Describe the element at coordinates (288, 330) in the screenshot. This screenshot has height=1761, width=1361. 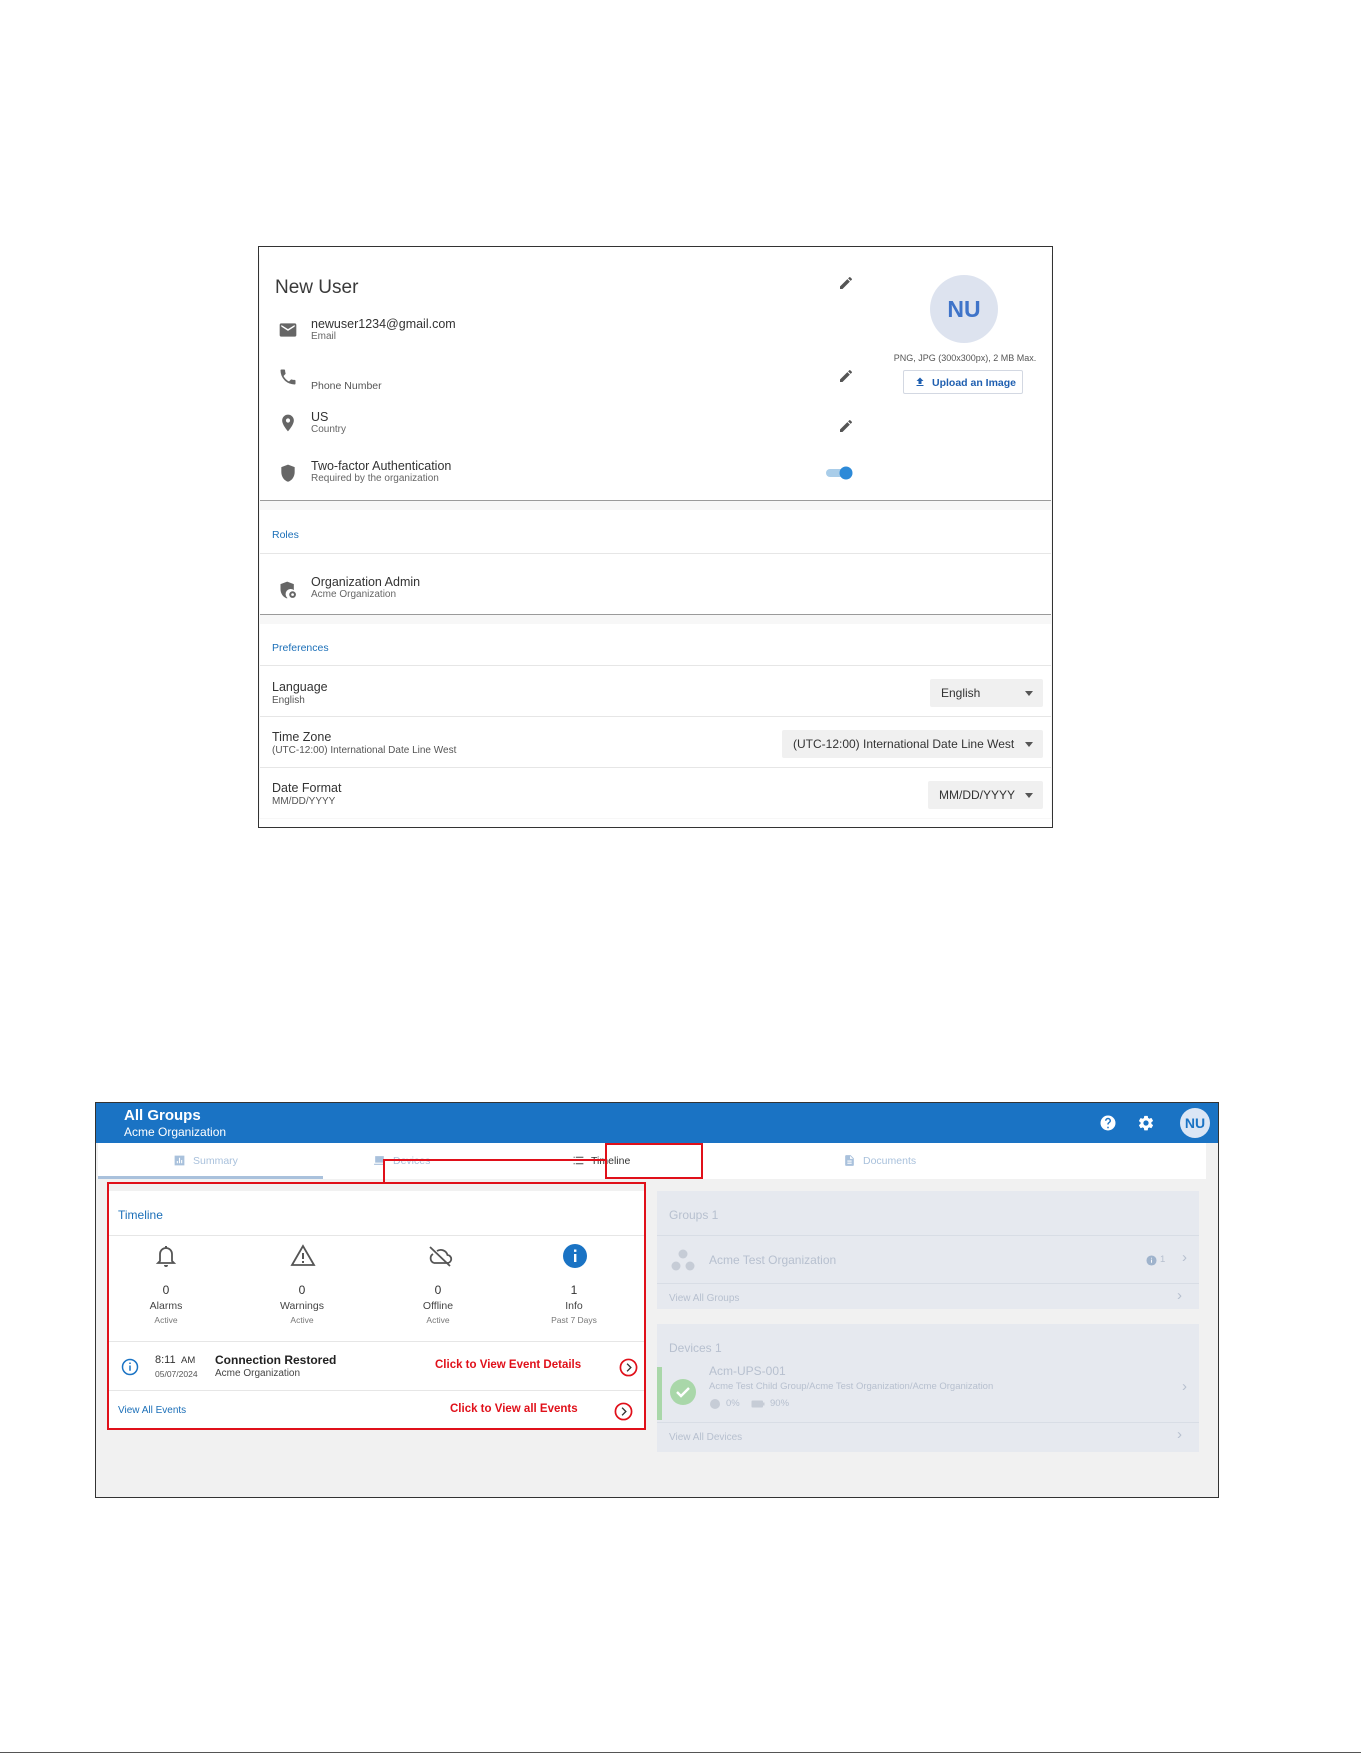
I see `email-icon` at that location.